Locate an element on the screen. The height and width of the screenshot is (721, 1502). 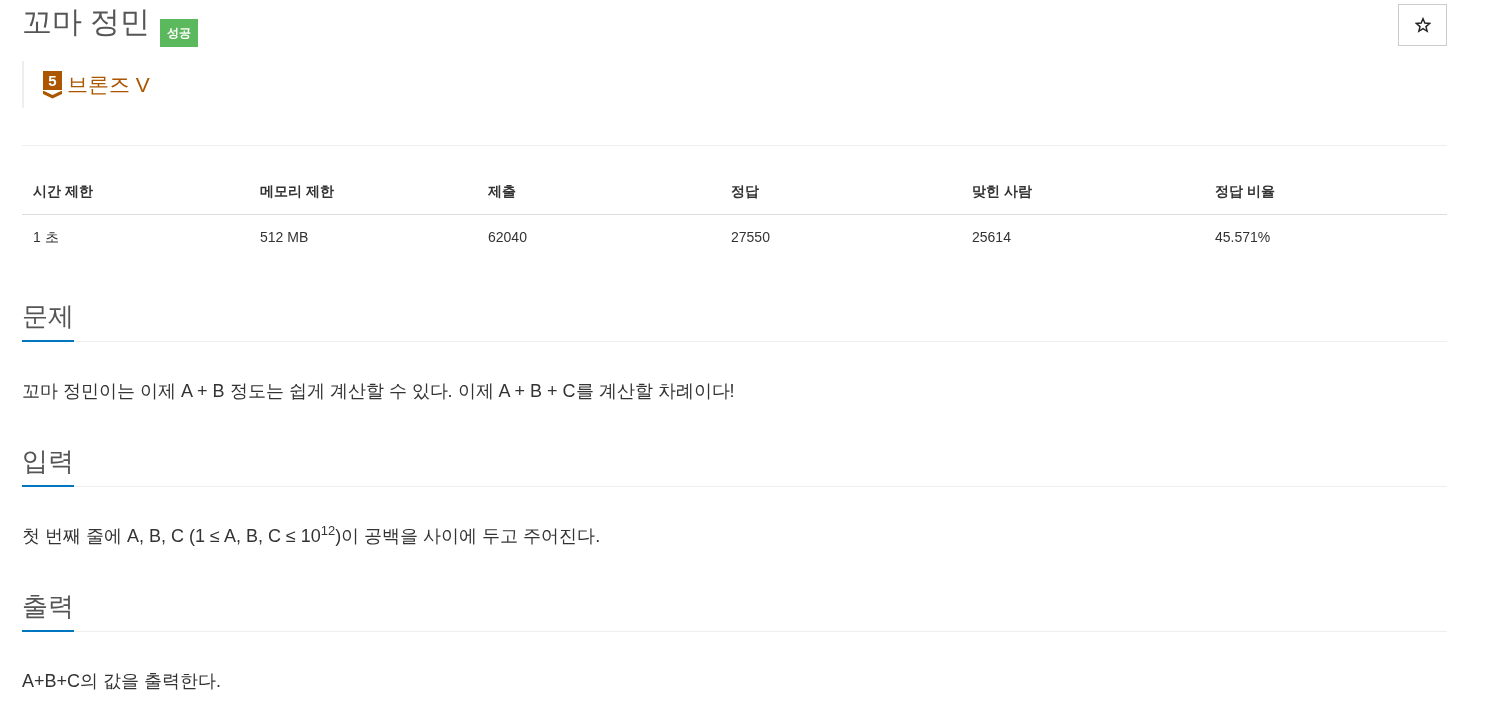
table-cell: 62040 is located at coordinates (598, 237).